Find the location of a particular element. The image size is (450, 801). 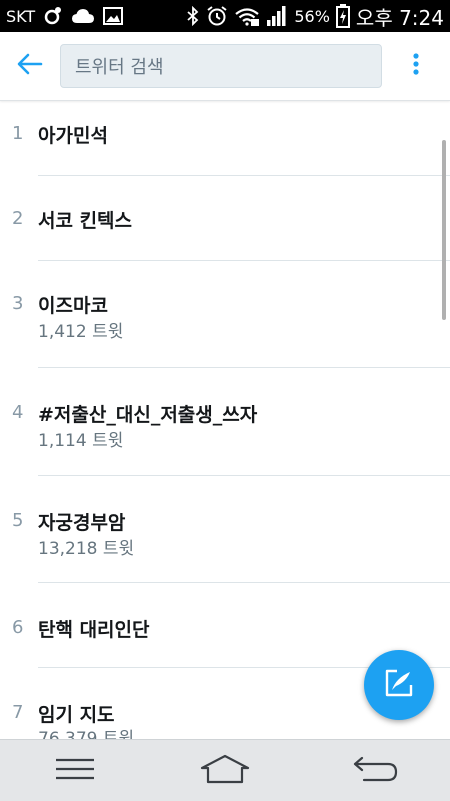

trend-item: 1 아가민석 is located at coordinates (225, 138).